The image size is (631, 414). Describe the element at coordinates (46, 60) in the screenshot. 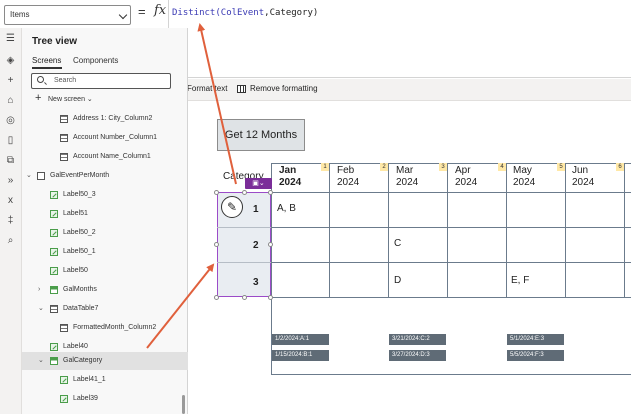

I see `tab-screens: Screens` at that location.